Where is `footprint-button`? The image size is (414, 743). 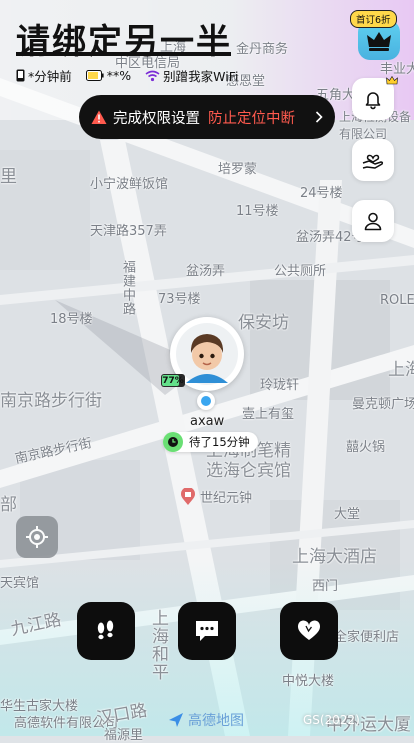 footprint-button is located at coordinates (106, 631).